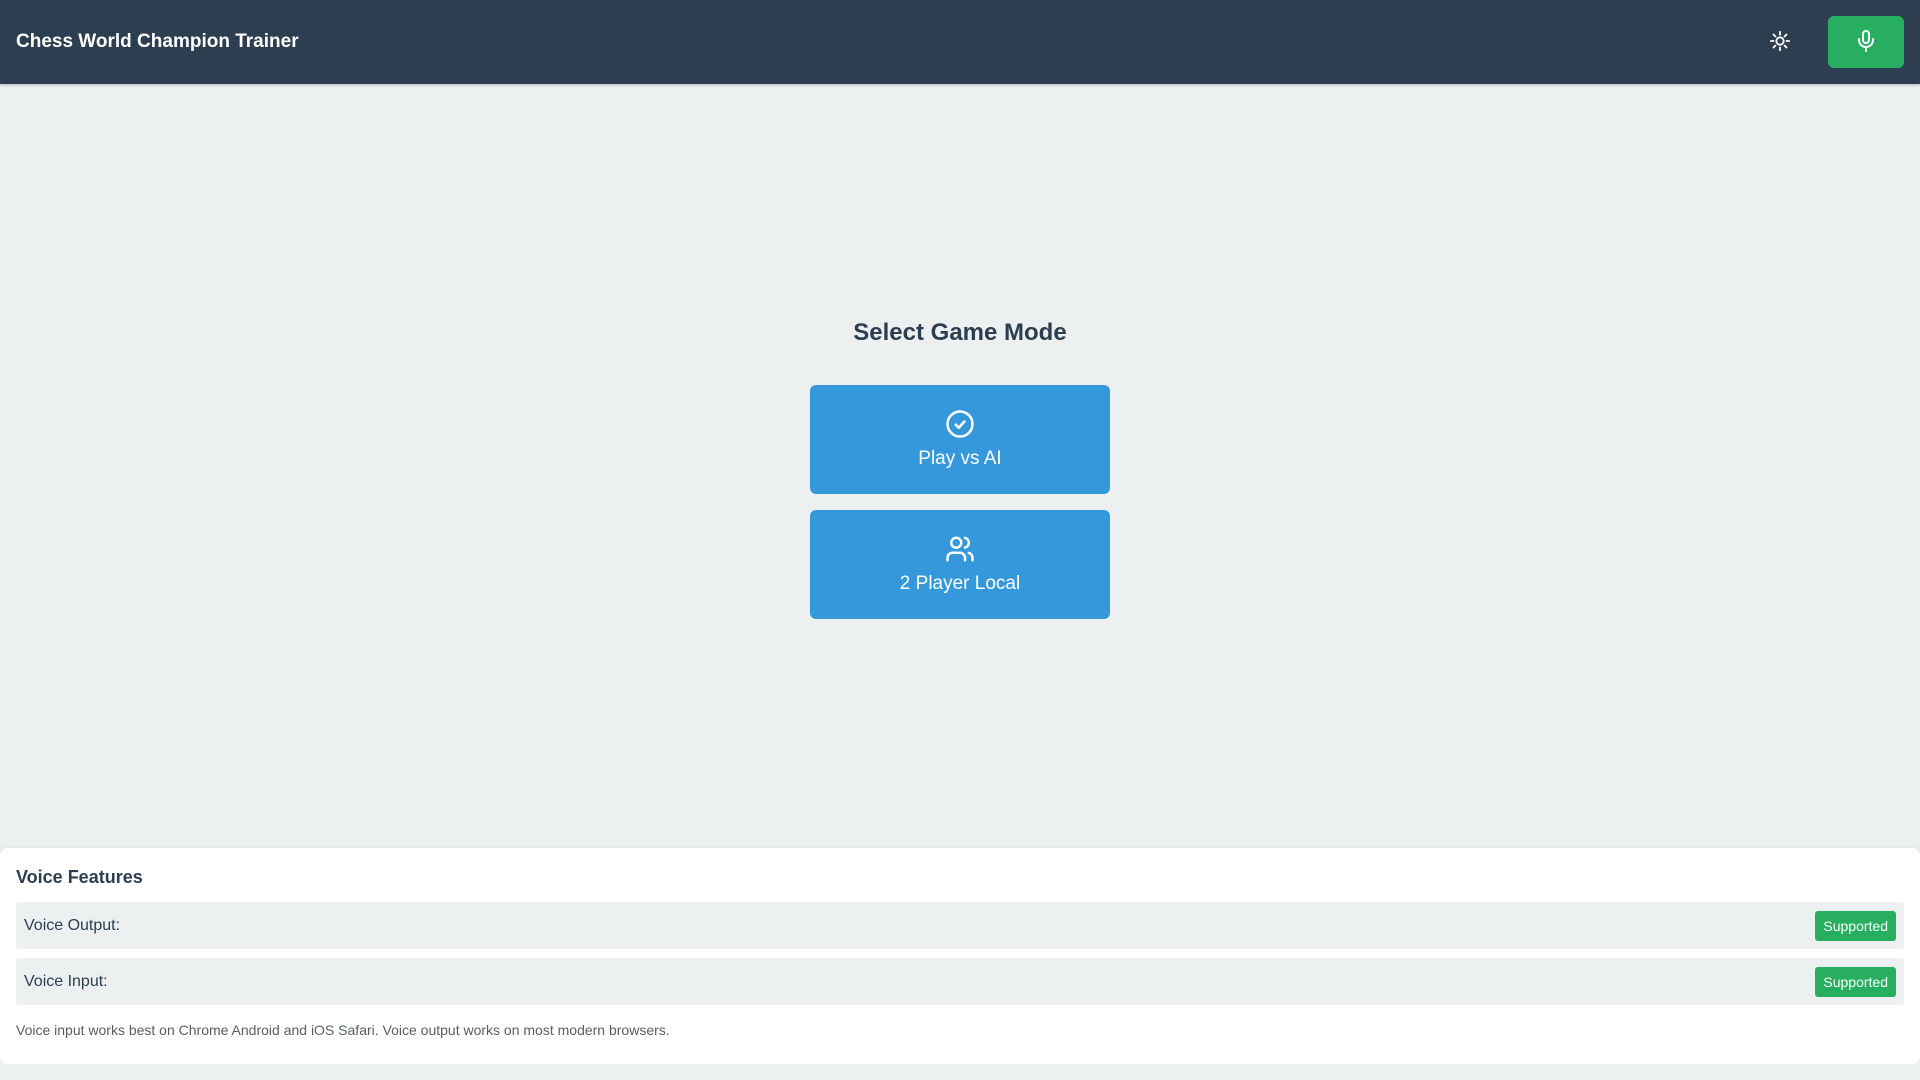  I want to click on voice-input-label: Voice Input:, so click(66, 981).